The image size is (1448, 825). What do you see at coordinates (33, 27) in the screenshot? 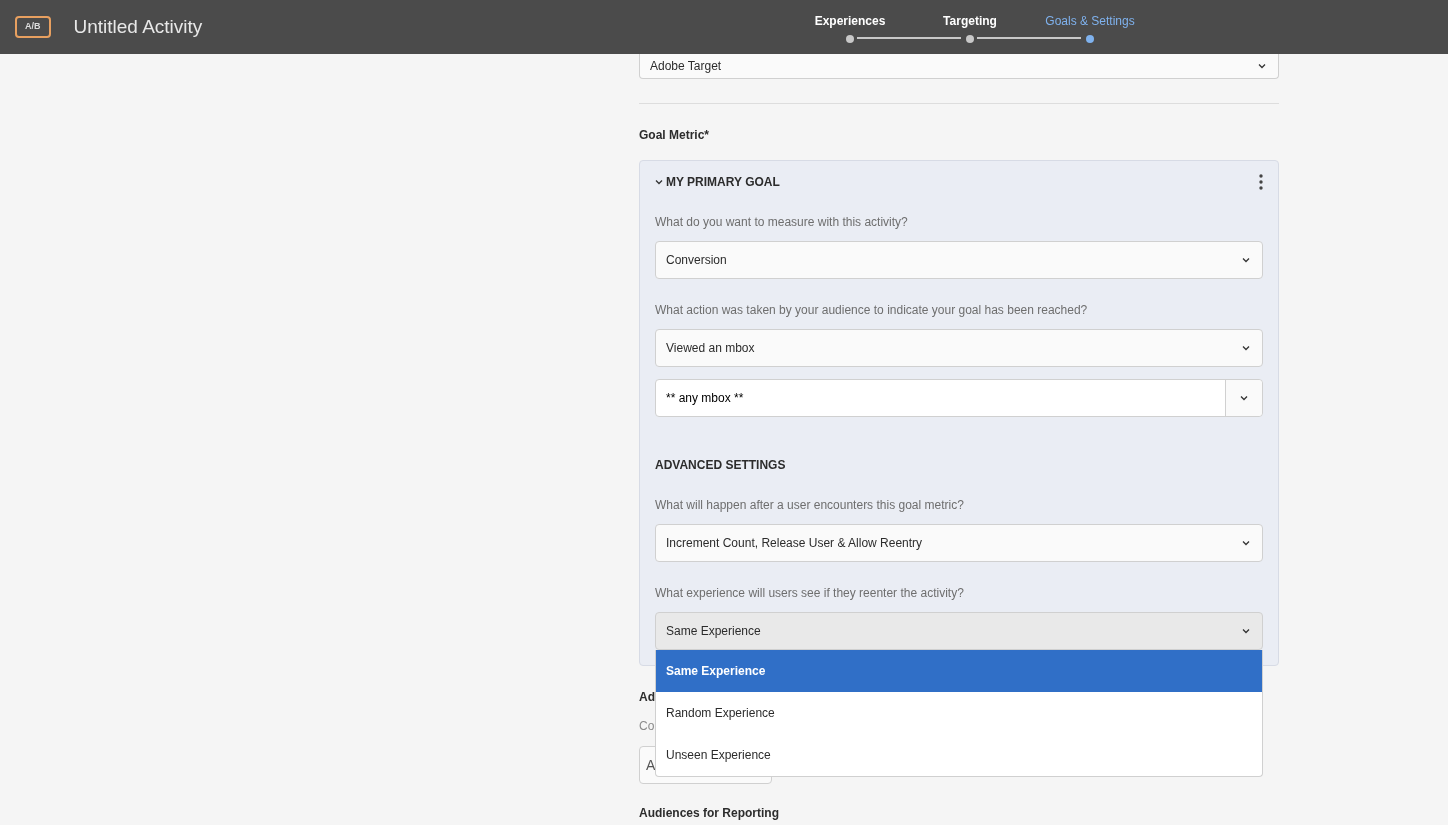
I see `activity-type-badge: A/B` at bounding box center [33, 27].